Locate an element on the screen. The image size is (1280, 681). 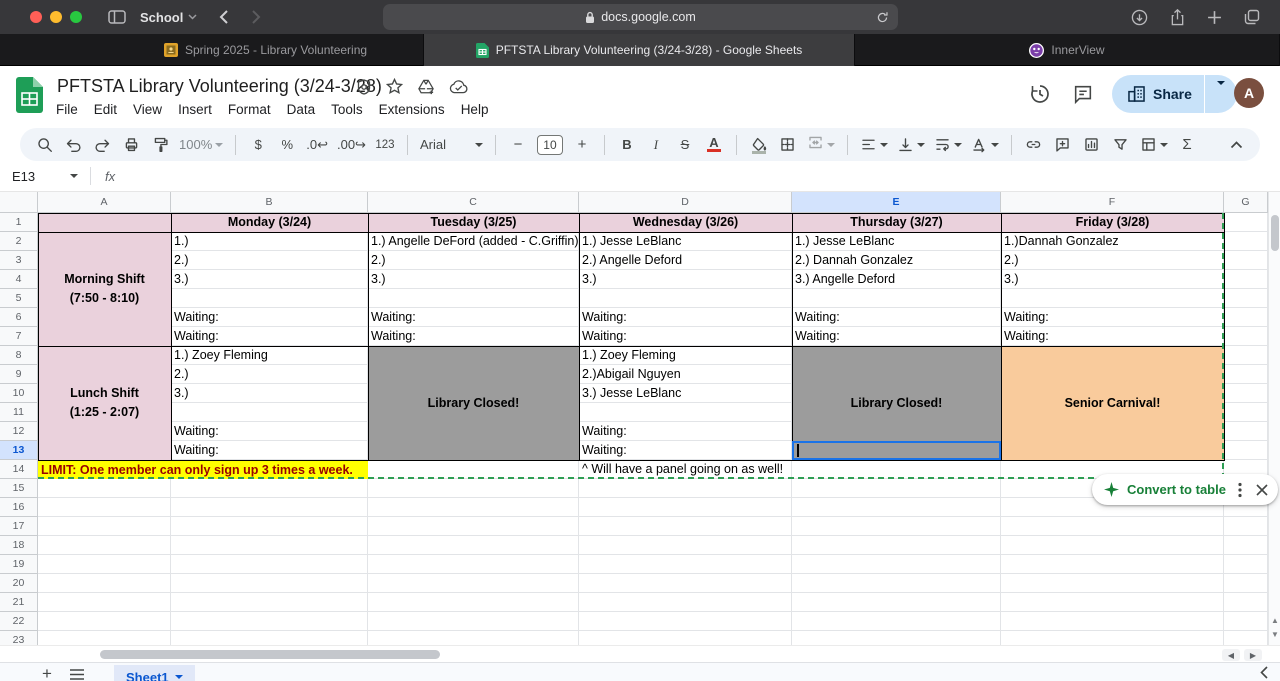
vertical-scroll-thumb is located at coordinates (1275, 233).